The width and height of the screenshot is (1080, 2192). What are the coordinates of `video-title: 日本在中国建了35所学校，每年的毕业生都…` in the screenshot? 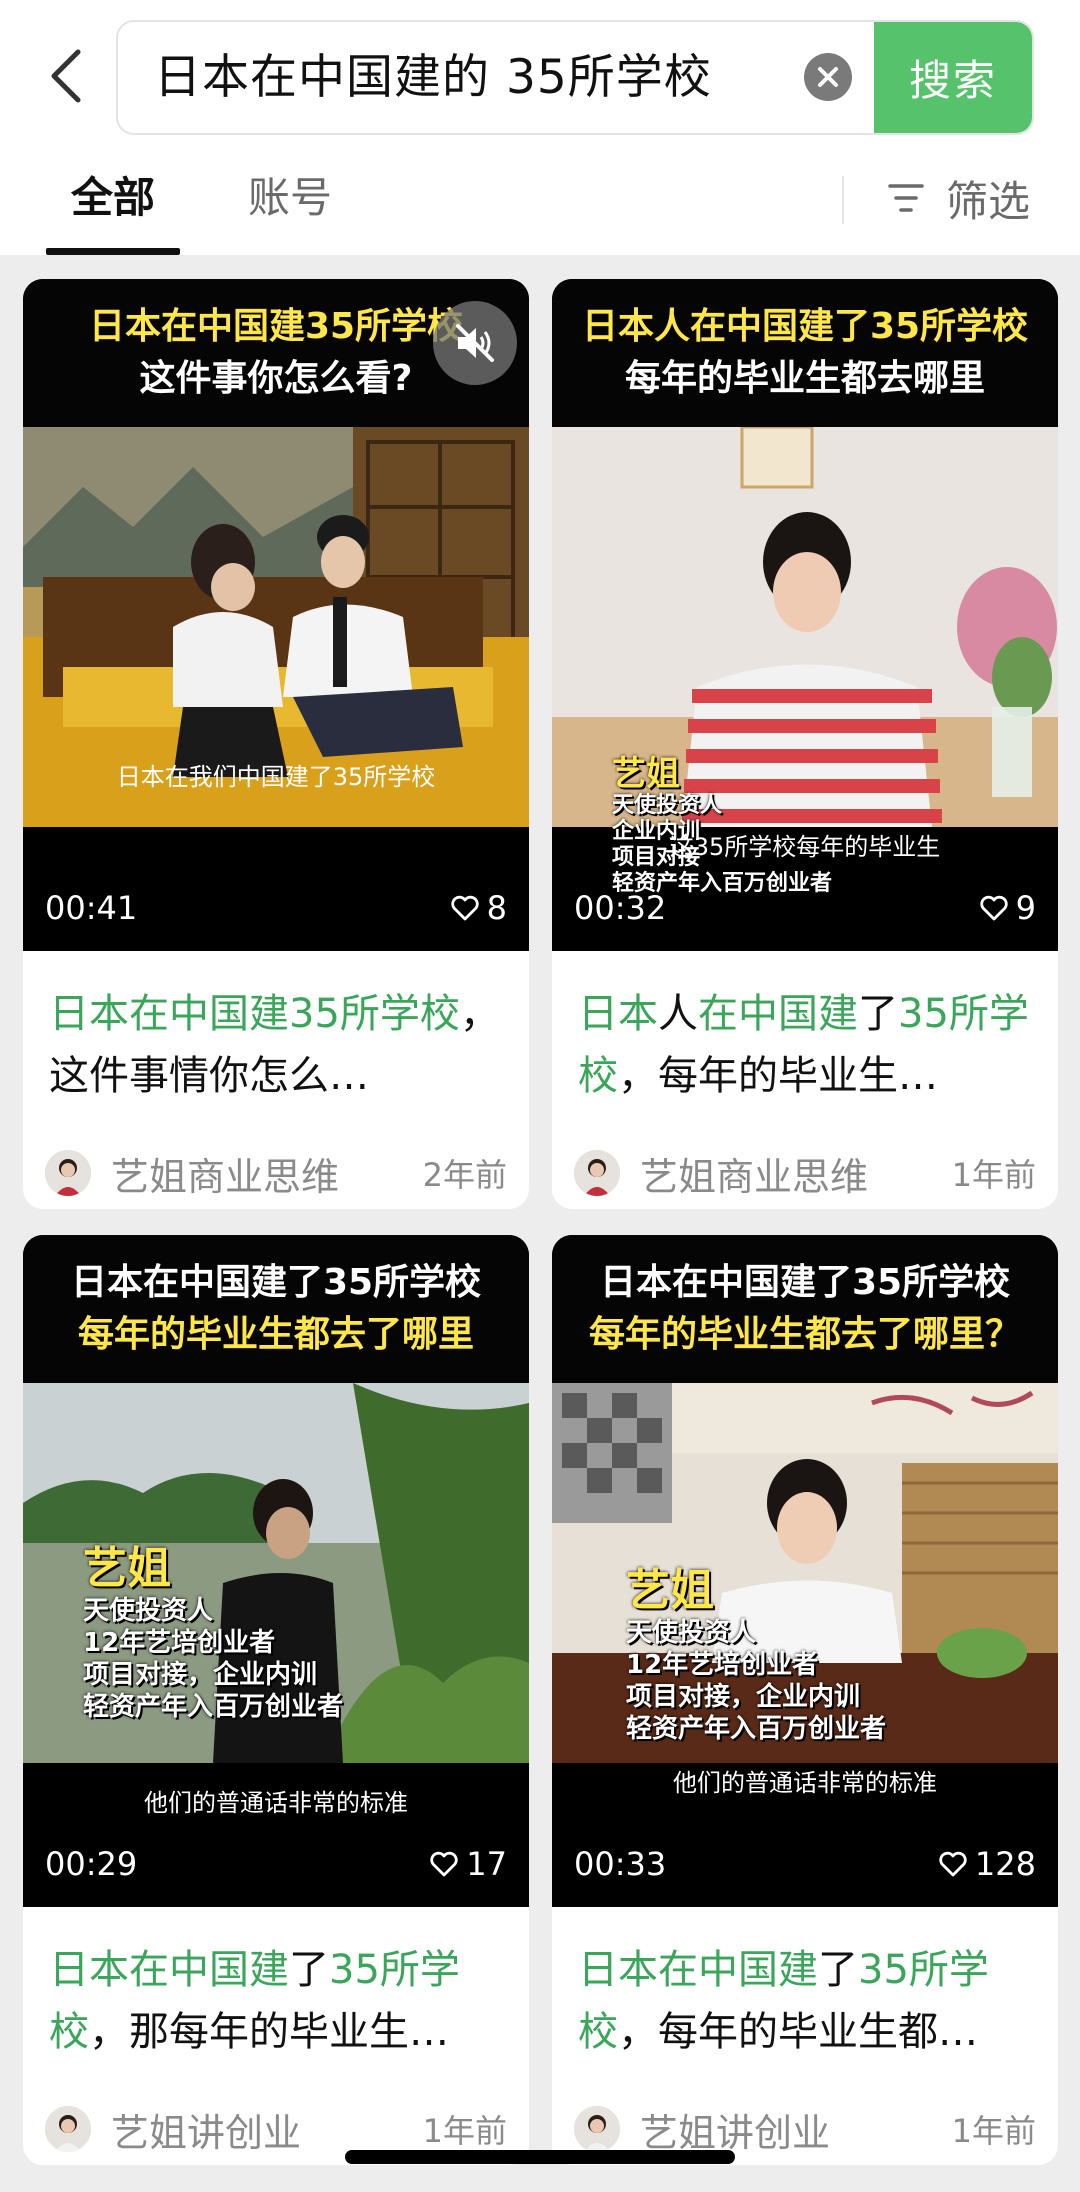 It's located at (808, 2001).